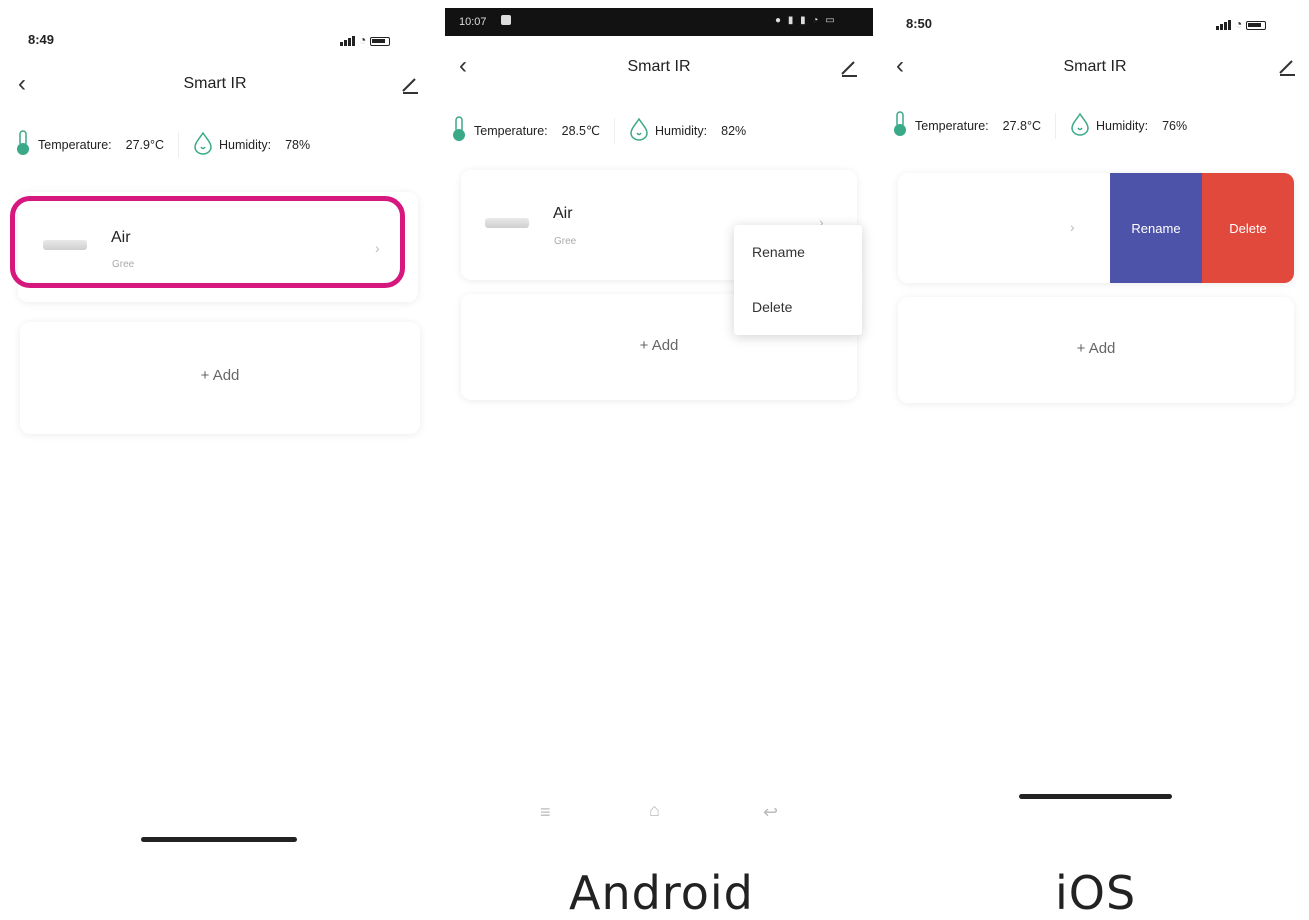  Describe the element at coordinates (772, 307) in the screenshot. I see `menu-item-delete: Delete` at that location.